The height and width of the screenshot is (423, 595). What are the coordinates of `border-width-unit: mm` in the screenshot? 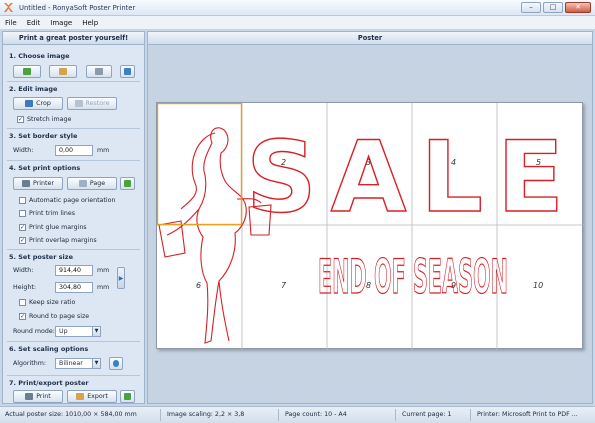 It's located at (103, 150).